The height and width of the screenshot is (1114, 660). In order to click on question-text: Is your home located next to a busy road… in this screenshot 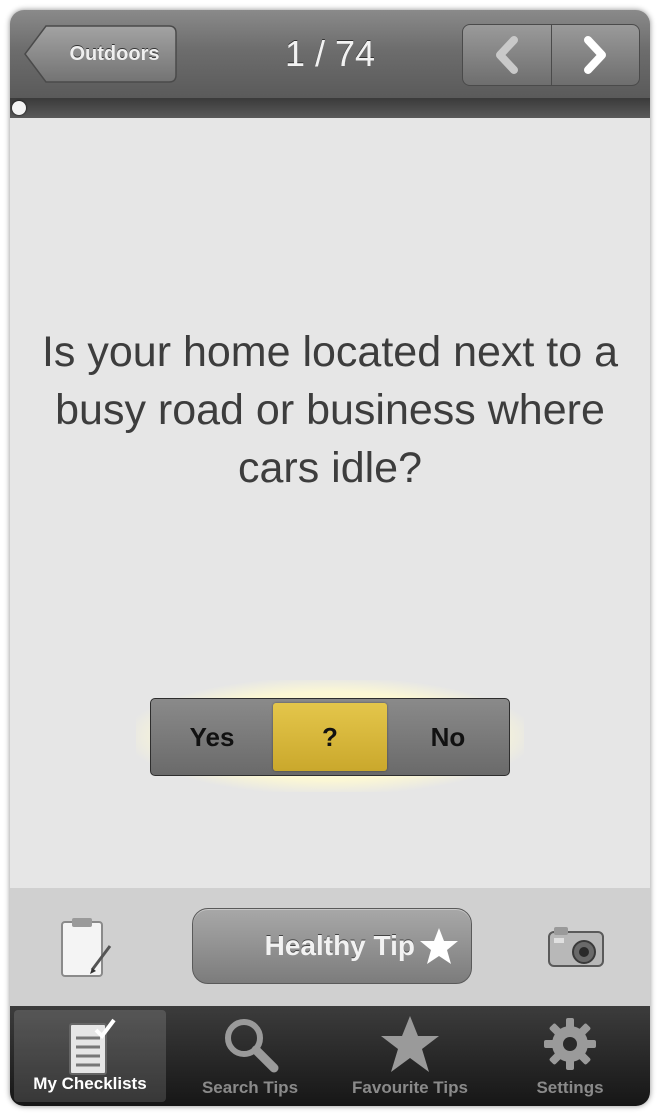, I will do `click(330, 410)`.